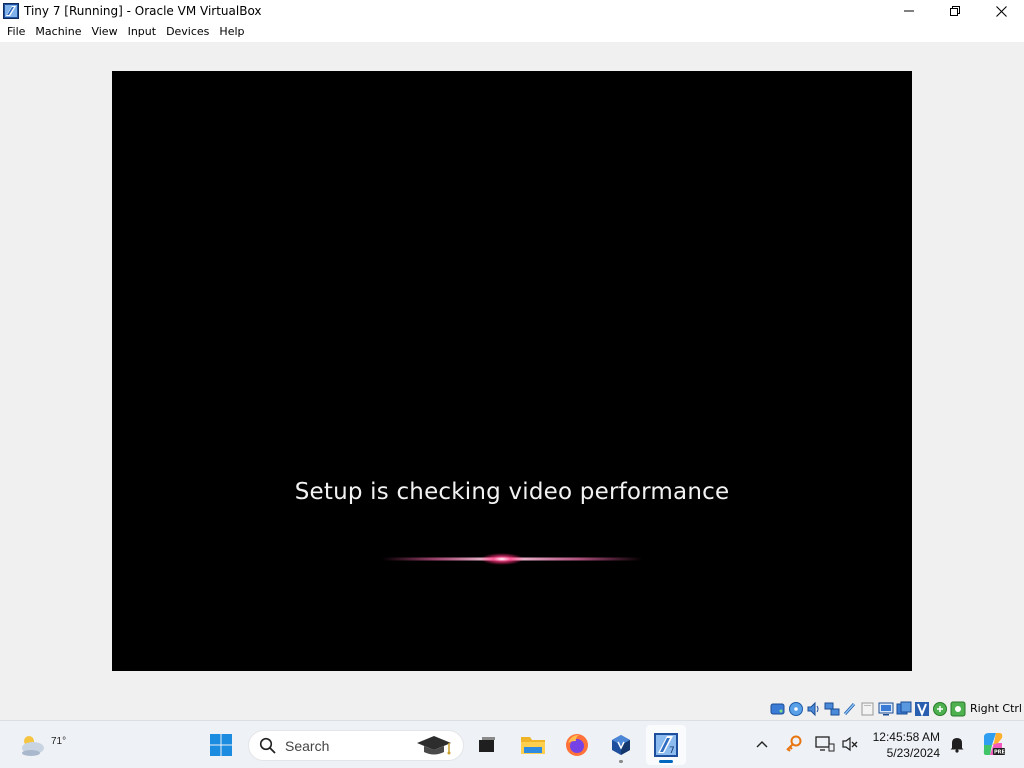 The image size is (1024, 768). Describe the element at coordinates (434, 745) in the screenshot. I see `graduation-cap-icon` at that location.